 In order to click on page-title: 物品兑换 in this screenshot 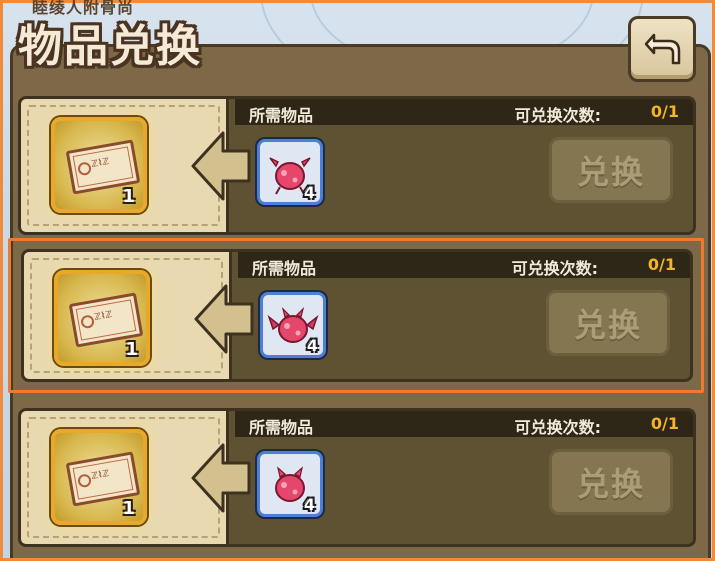, I will do `click(110, 46)`.